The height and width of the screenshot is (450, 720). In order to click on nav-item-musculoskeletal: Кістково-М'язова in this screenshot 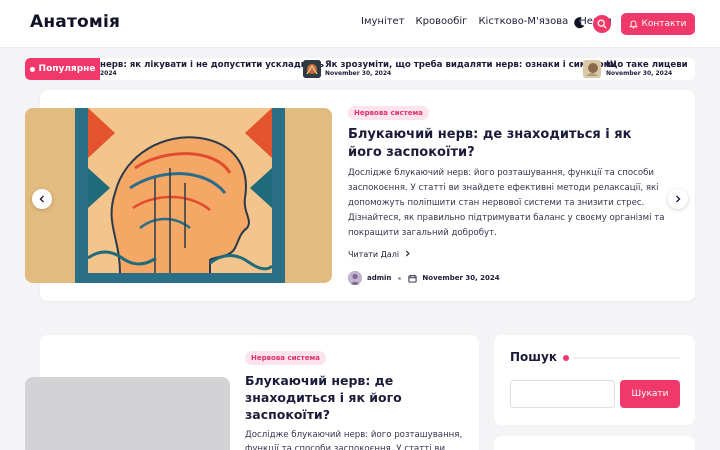, I will do `click(523, 21)`.